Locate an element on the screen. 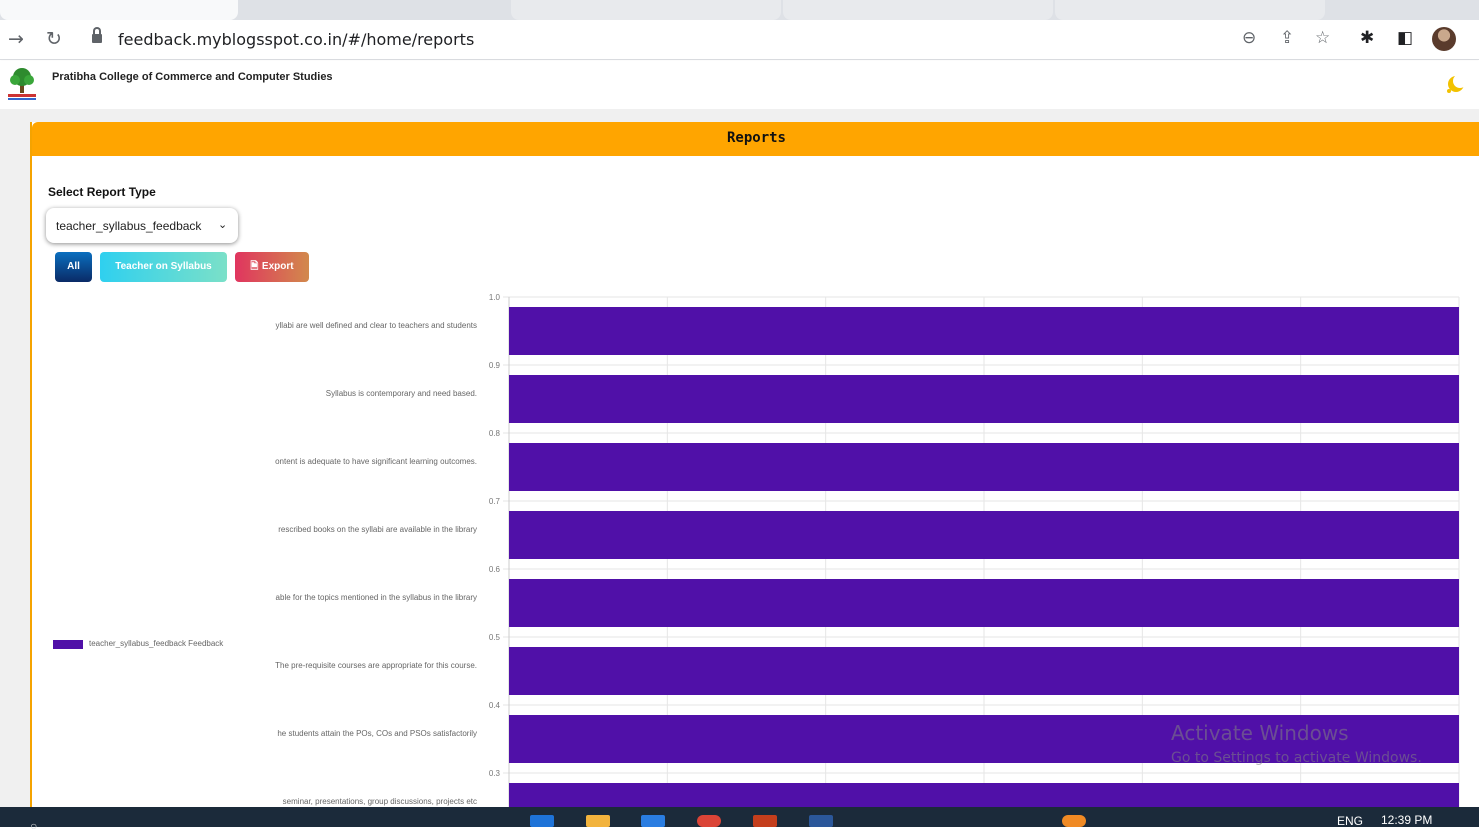  clock: 12:39 PM is located at coordinates (1406, 820).